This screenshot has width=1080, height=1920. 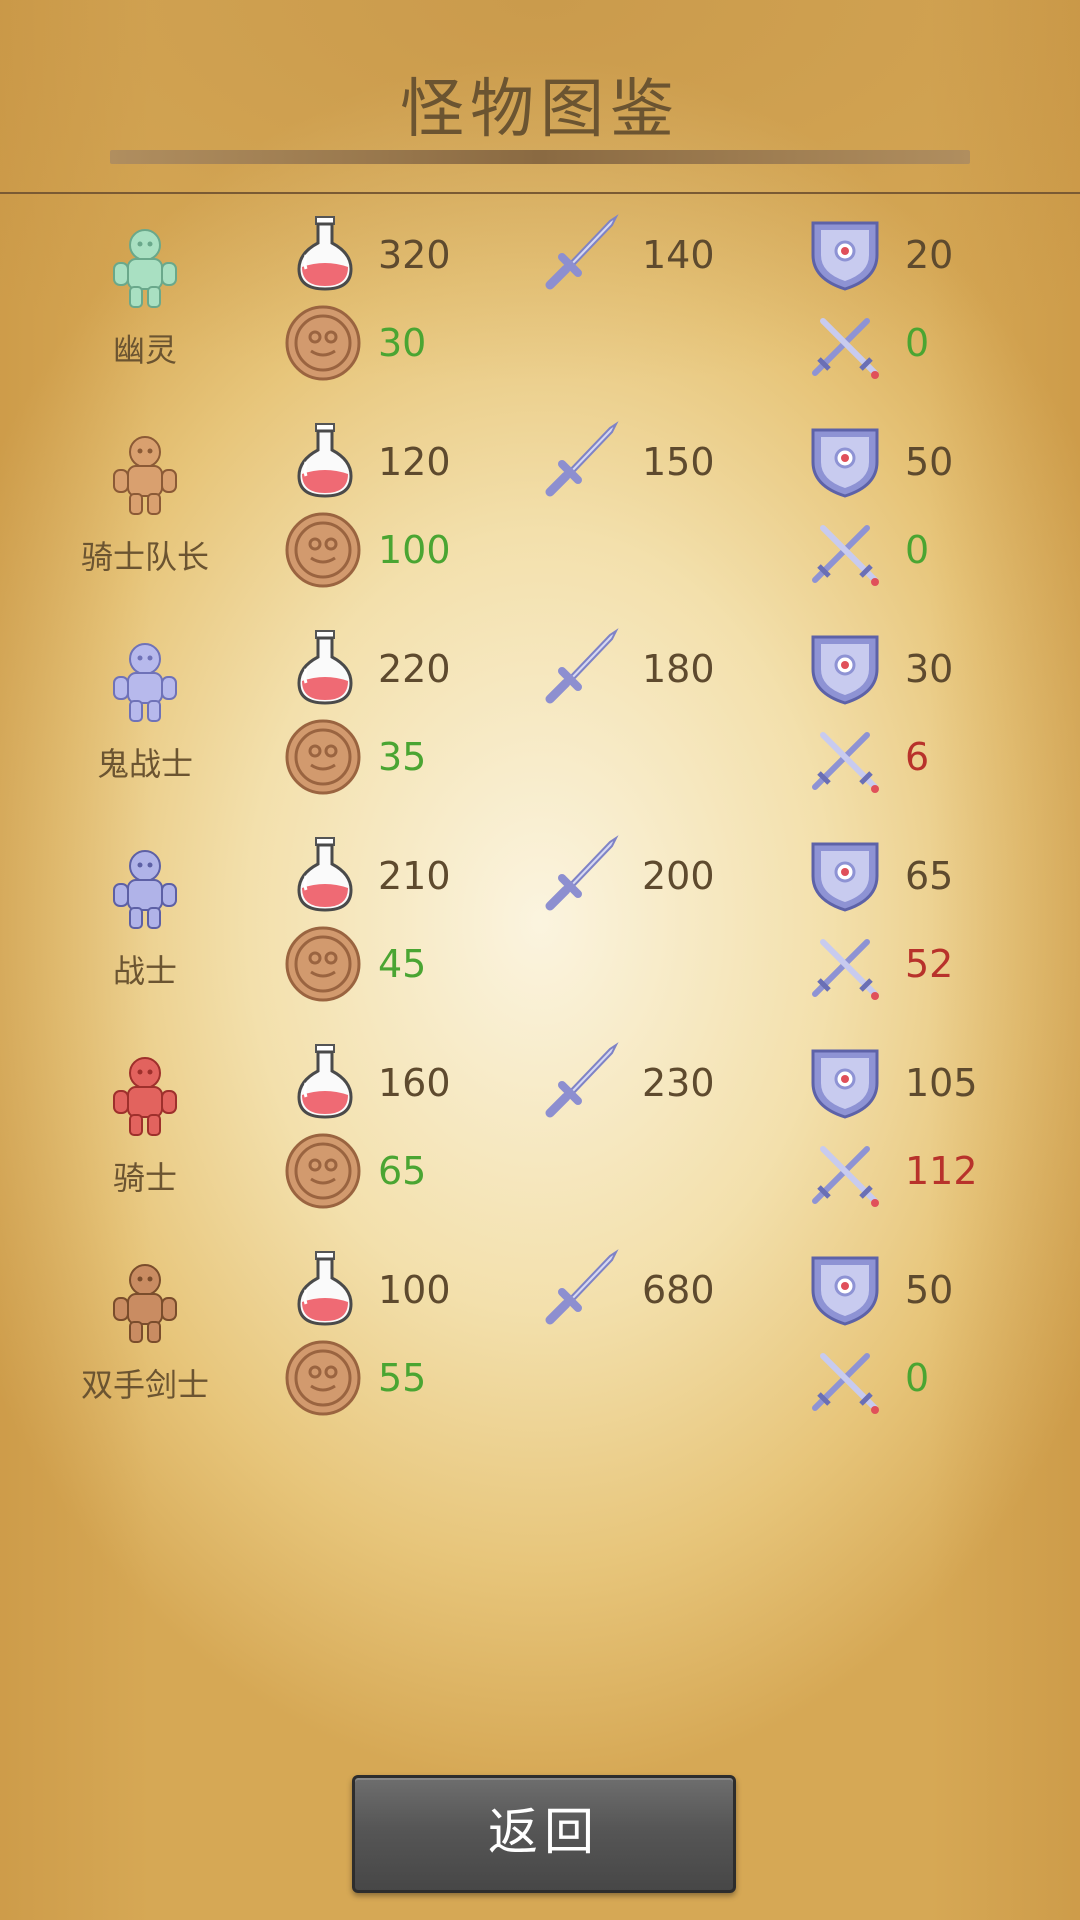 I want to click on hp-value: 120, so click(x=414, y=462).